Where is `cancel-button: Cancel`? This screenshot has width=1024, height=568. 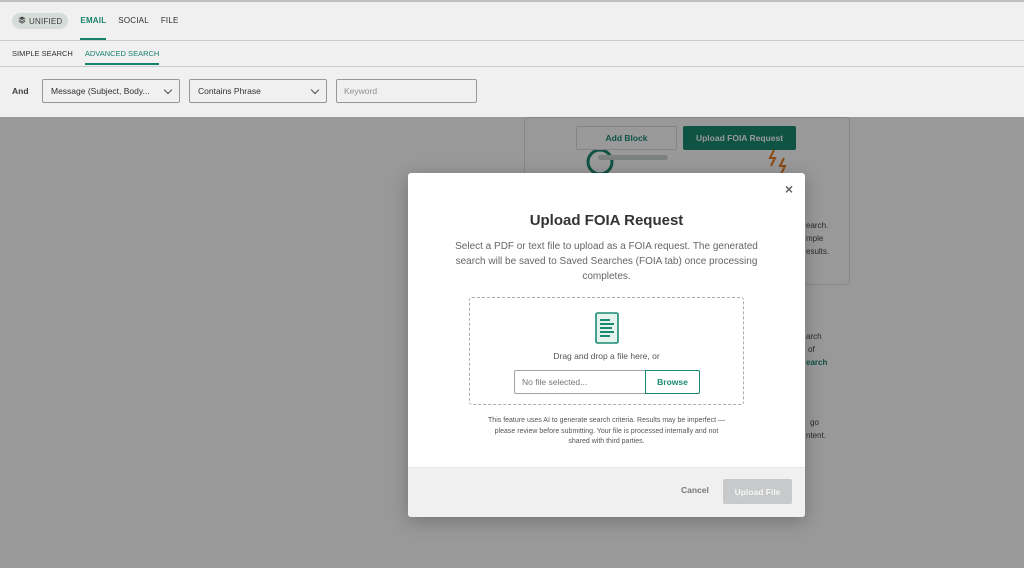 cancel-button: Cancel is located at coordinates (695, 490).